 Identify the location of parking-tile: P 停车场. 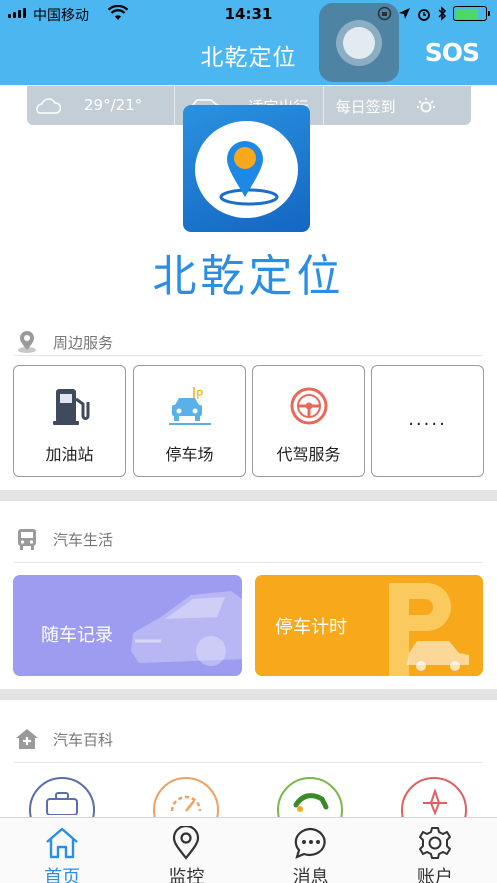
(189, 421).